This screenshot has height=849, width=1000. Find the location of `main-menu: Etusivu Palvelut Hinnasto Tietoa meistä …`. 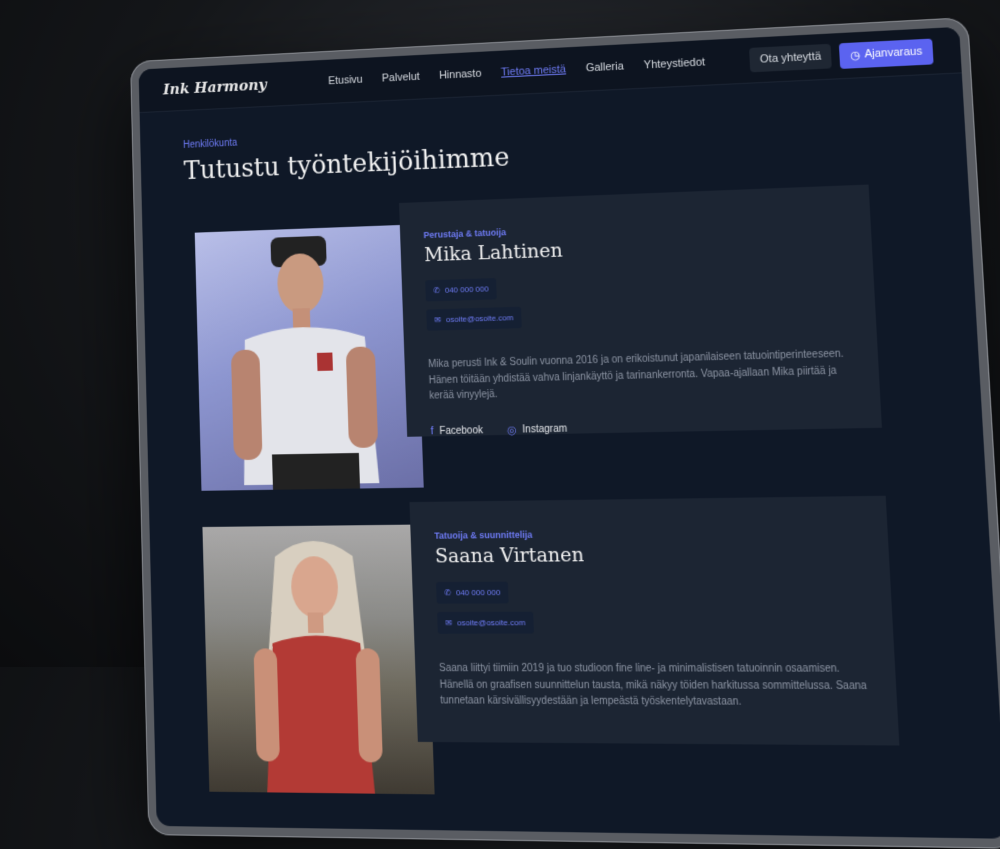

main-menu: Etusivu Palvelut Hinnasto Tietoa meistä … is located at coordinates (518, 71).